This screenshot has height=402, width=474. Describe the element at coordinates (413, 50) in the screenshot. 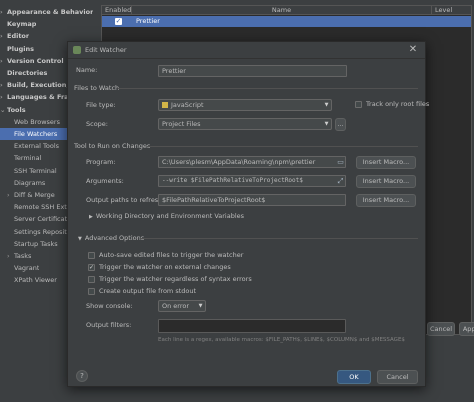

I see `close-icon: ✕` at that location.